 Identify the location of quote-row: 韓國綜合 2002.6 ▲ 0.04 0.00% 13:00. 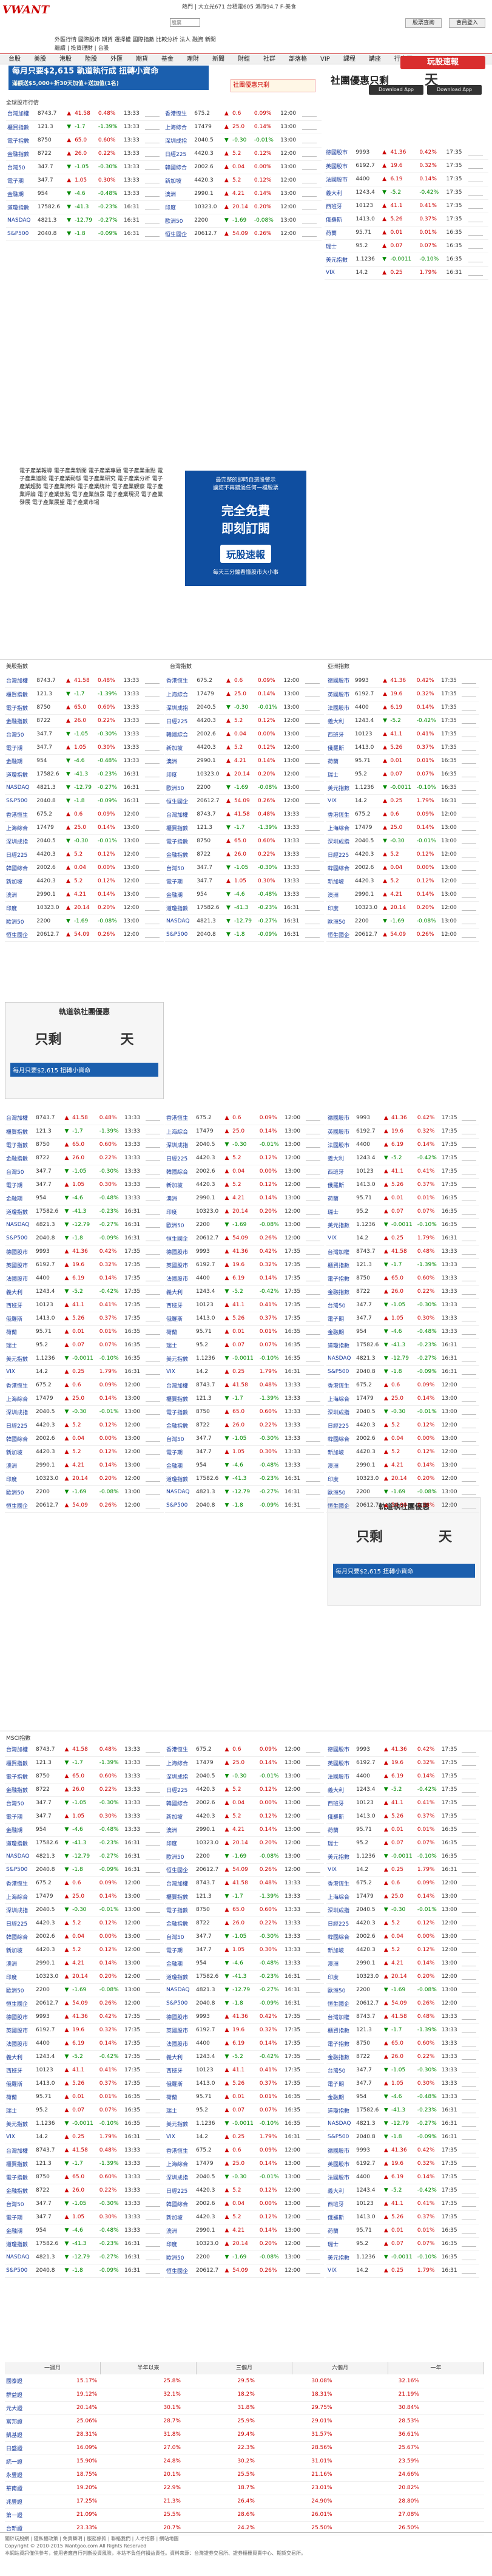
(245, 2204).